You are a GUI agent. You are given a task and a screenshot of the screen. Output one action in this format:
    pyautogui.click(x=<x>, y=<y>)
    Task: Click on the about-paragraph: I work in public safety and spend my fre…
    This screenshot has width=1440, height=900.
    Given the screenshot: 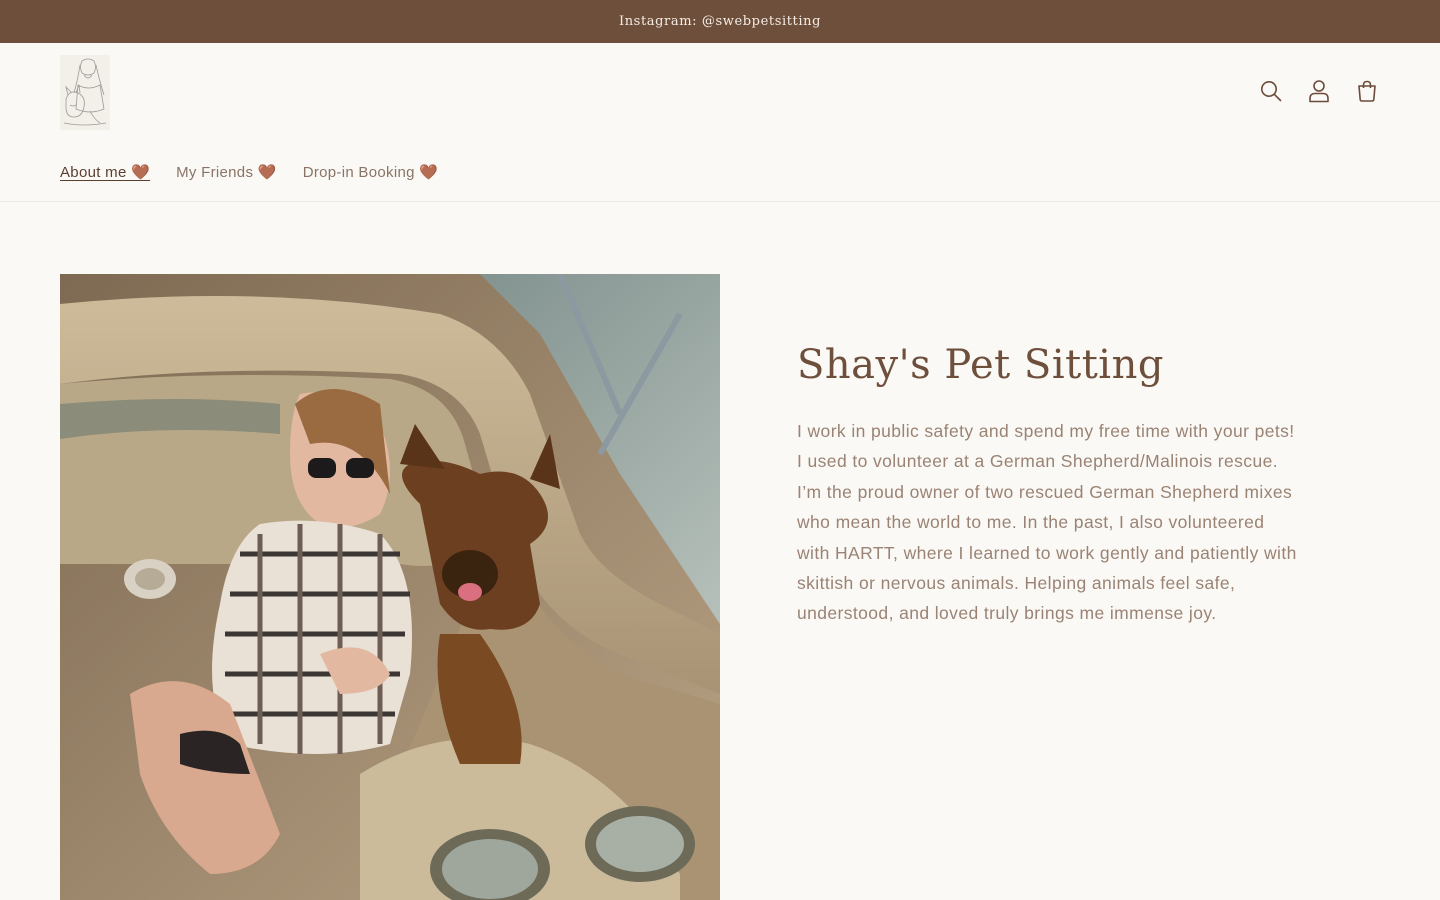 What is the action you would take?
    pyautogui.click(x=1047, y=522)
    